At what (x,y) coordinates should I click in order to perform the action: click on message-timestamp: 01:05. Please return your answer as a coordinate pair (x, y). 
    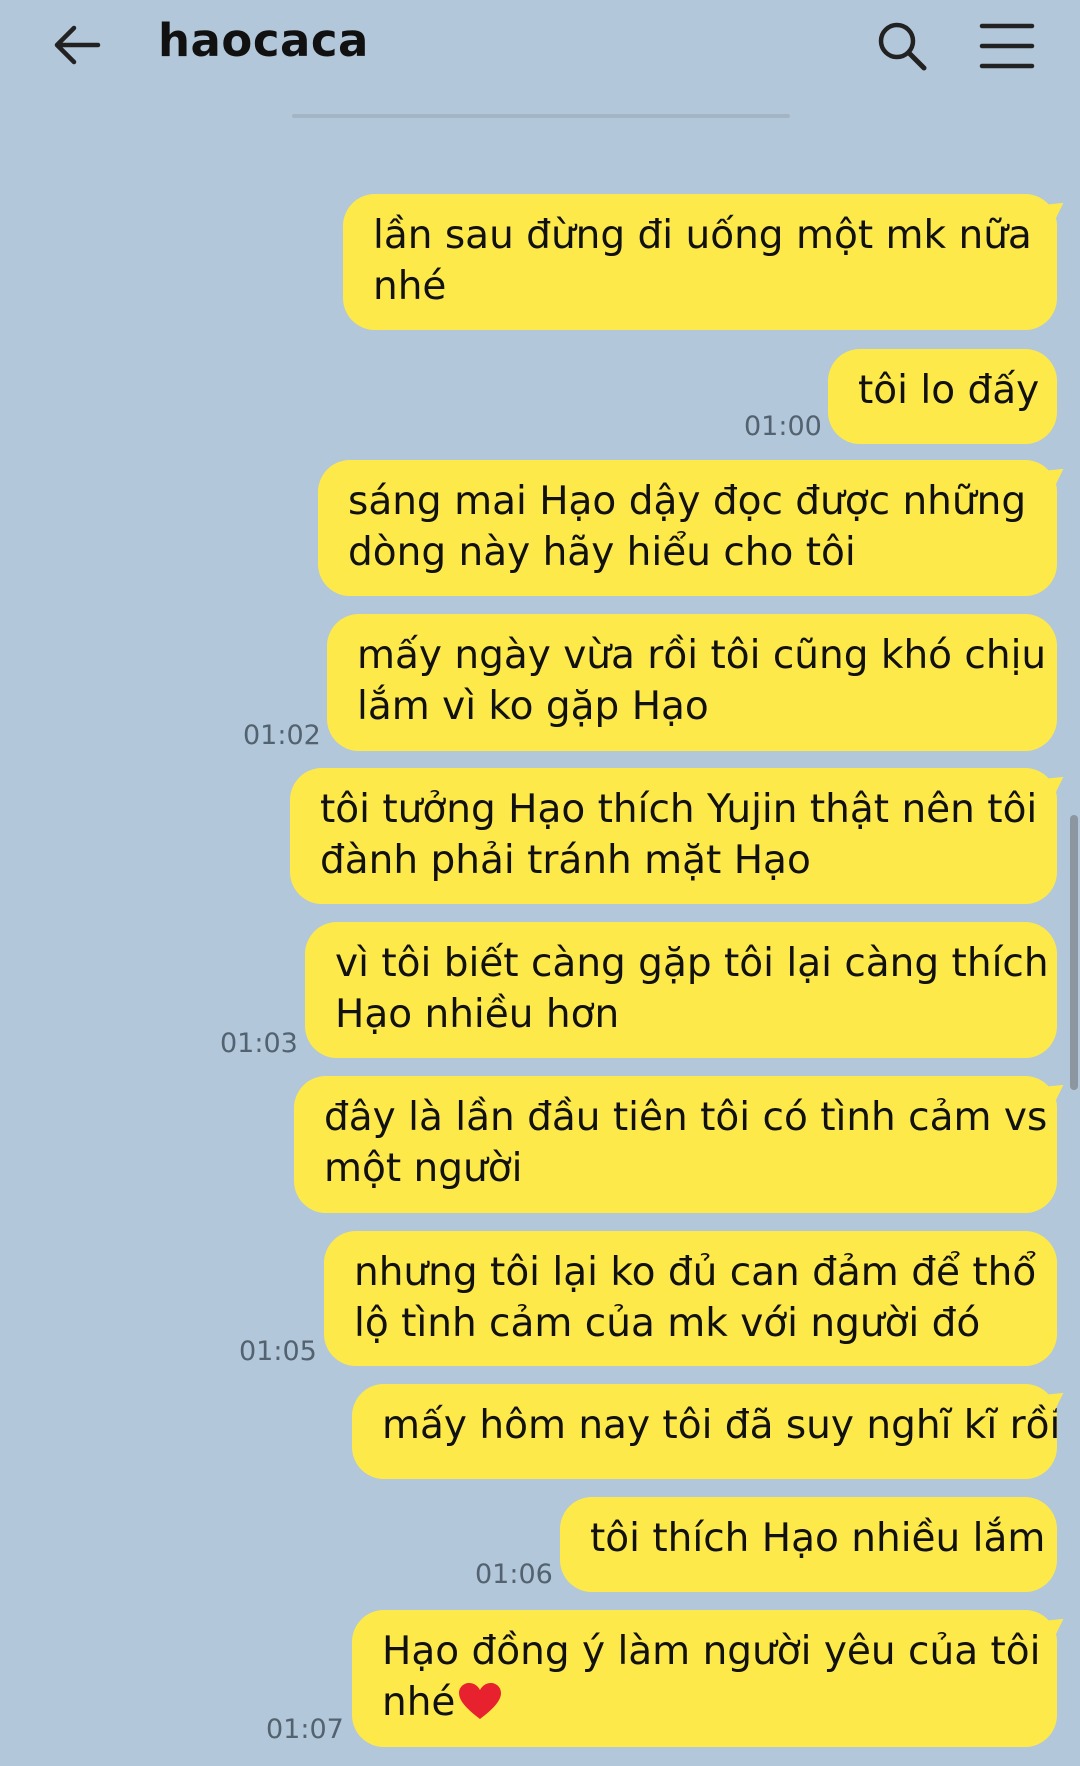
    Looking at the image, I should click on (278, 1351).